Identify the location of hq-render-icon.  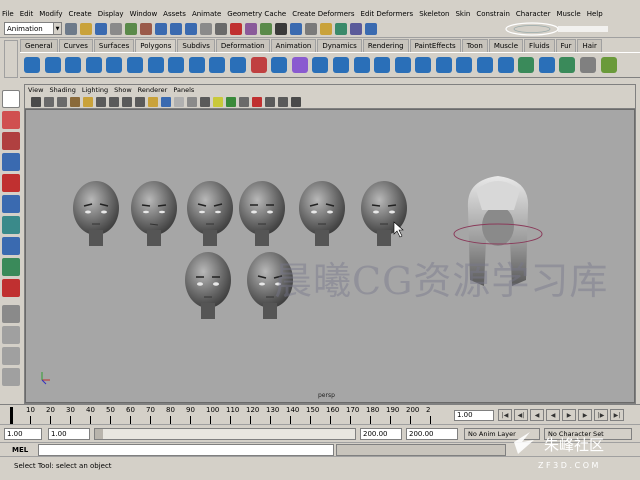
(283, 101).